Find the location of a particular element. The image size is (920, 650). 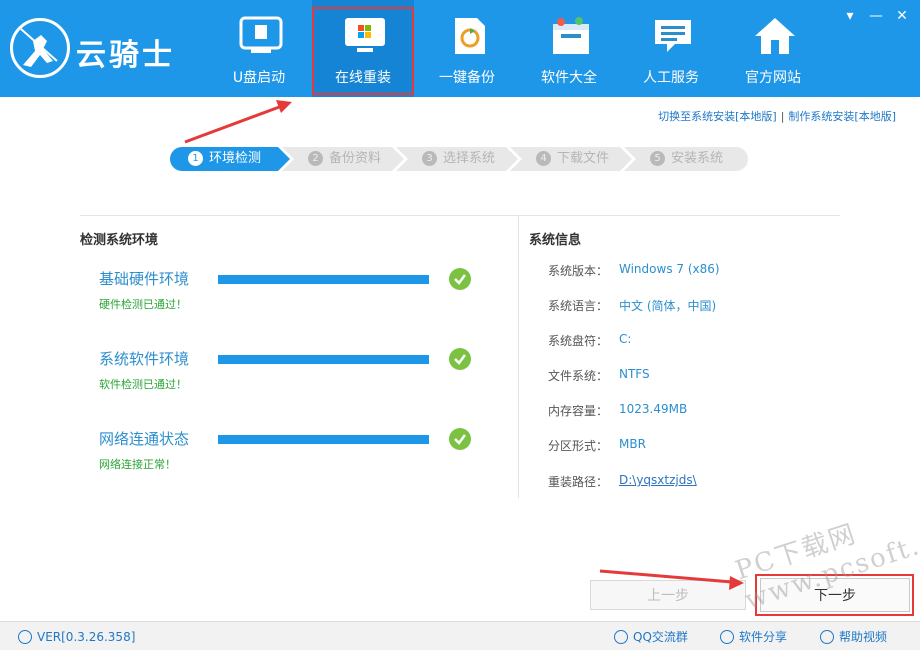

step-number: 4 is located at coordinates (543, 158).